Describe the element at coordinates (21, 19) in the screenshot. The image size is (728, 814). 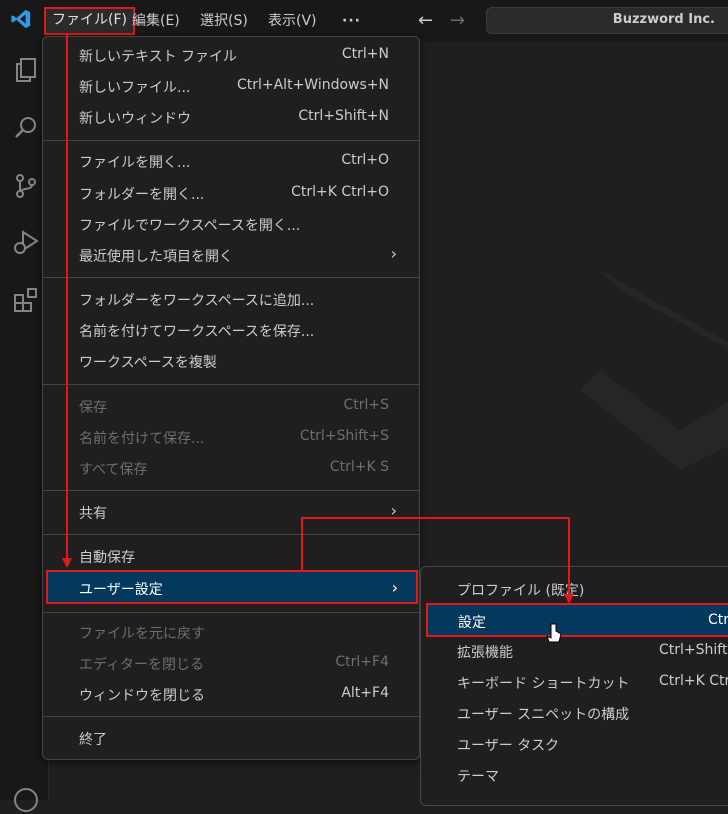
I see `vscode-logo-icon` at that location.